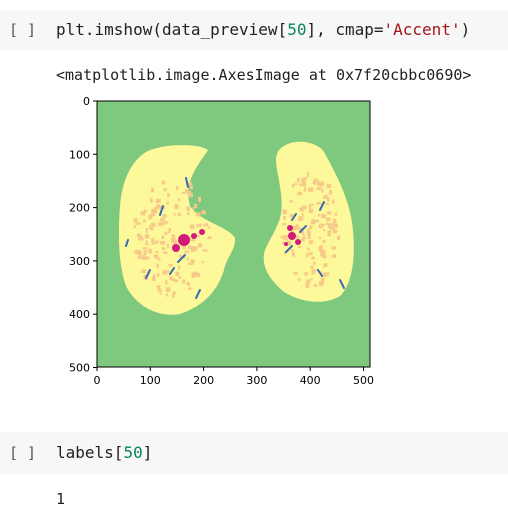 This screenshot has width=508, height=515. I want to click on code-cell-2: [ ] labels[50], so click(254, 453).